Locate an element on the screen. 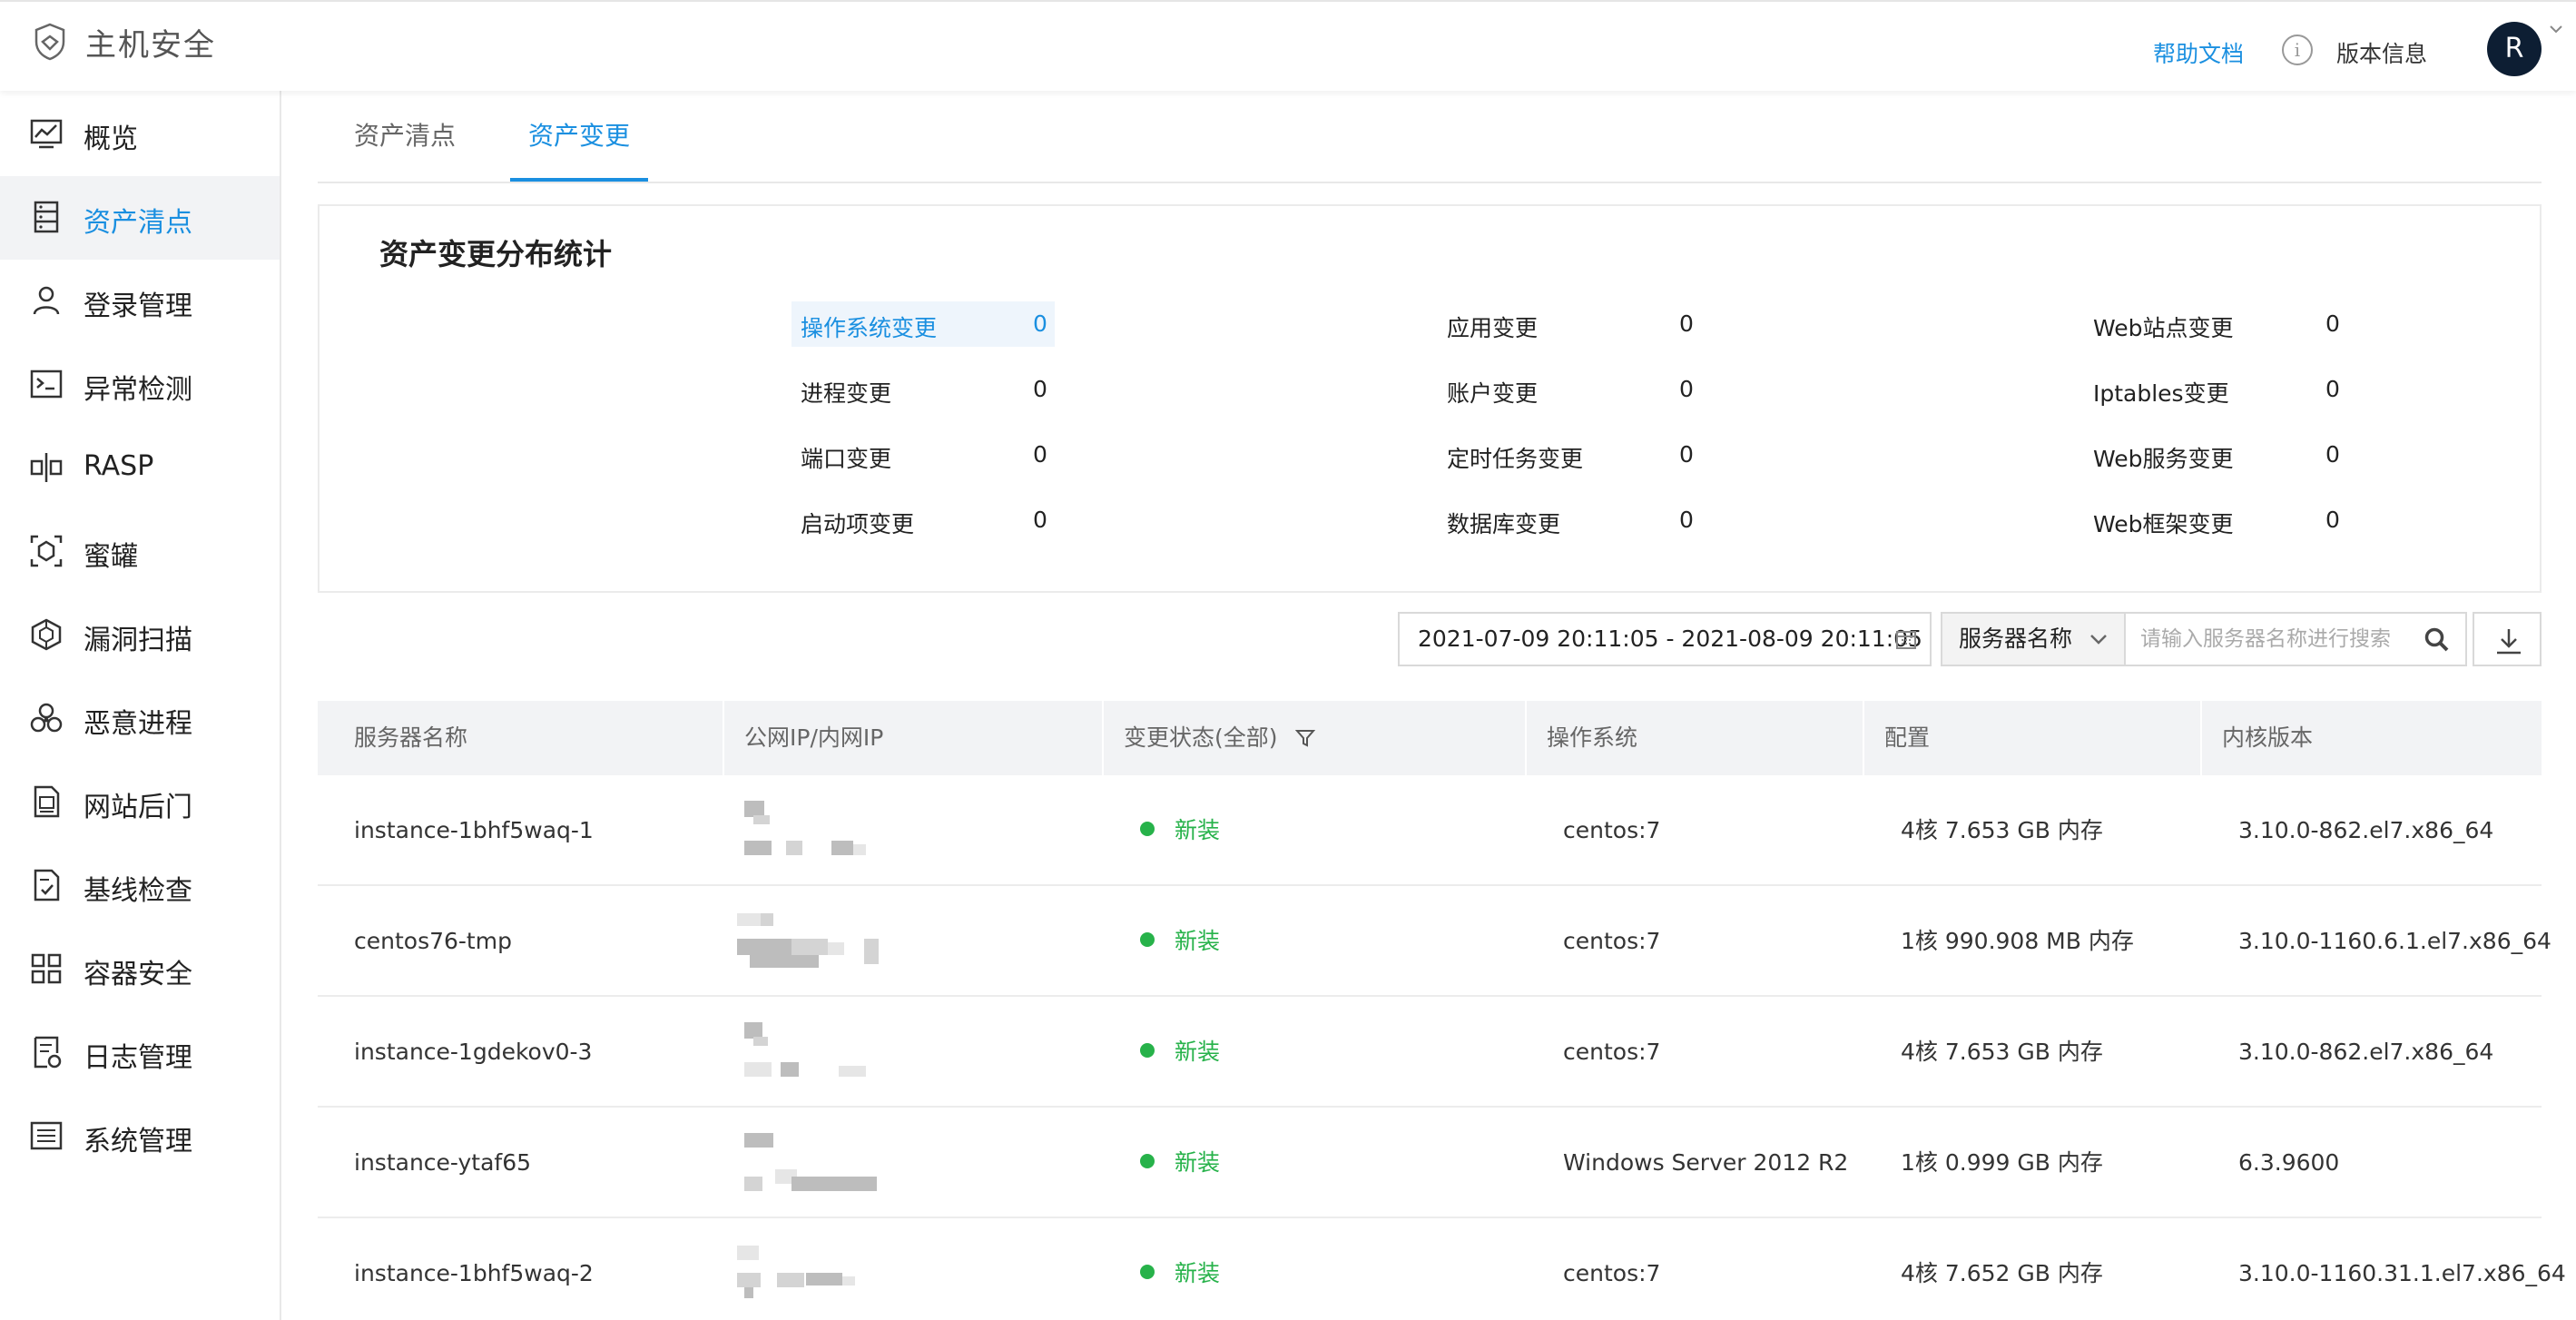  biohazard-icon is located at coordinates (46, 718).